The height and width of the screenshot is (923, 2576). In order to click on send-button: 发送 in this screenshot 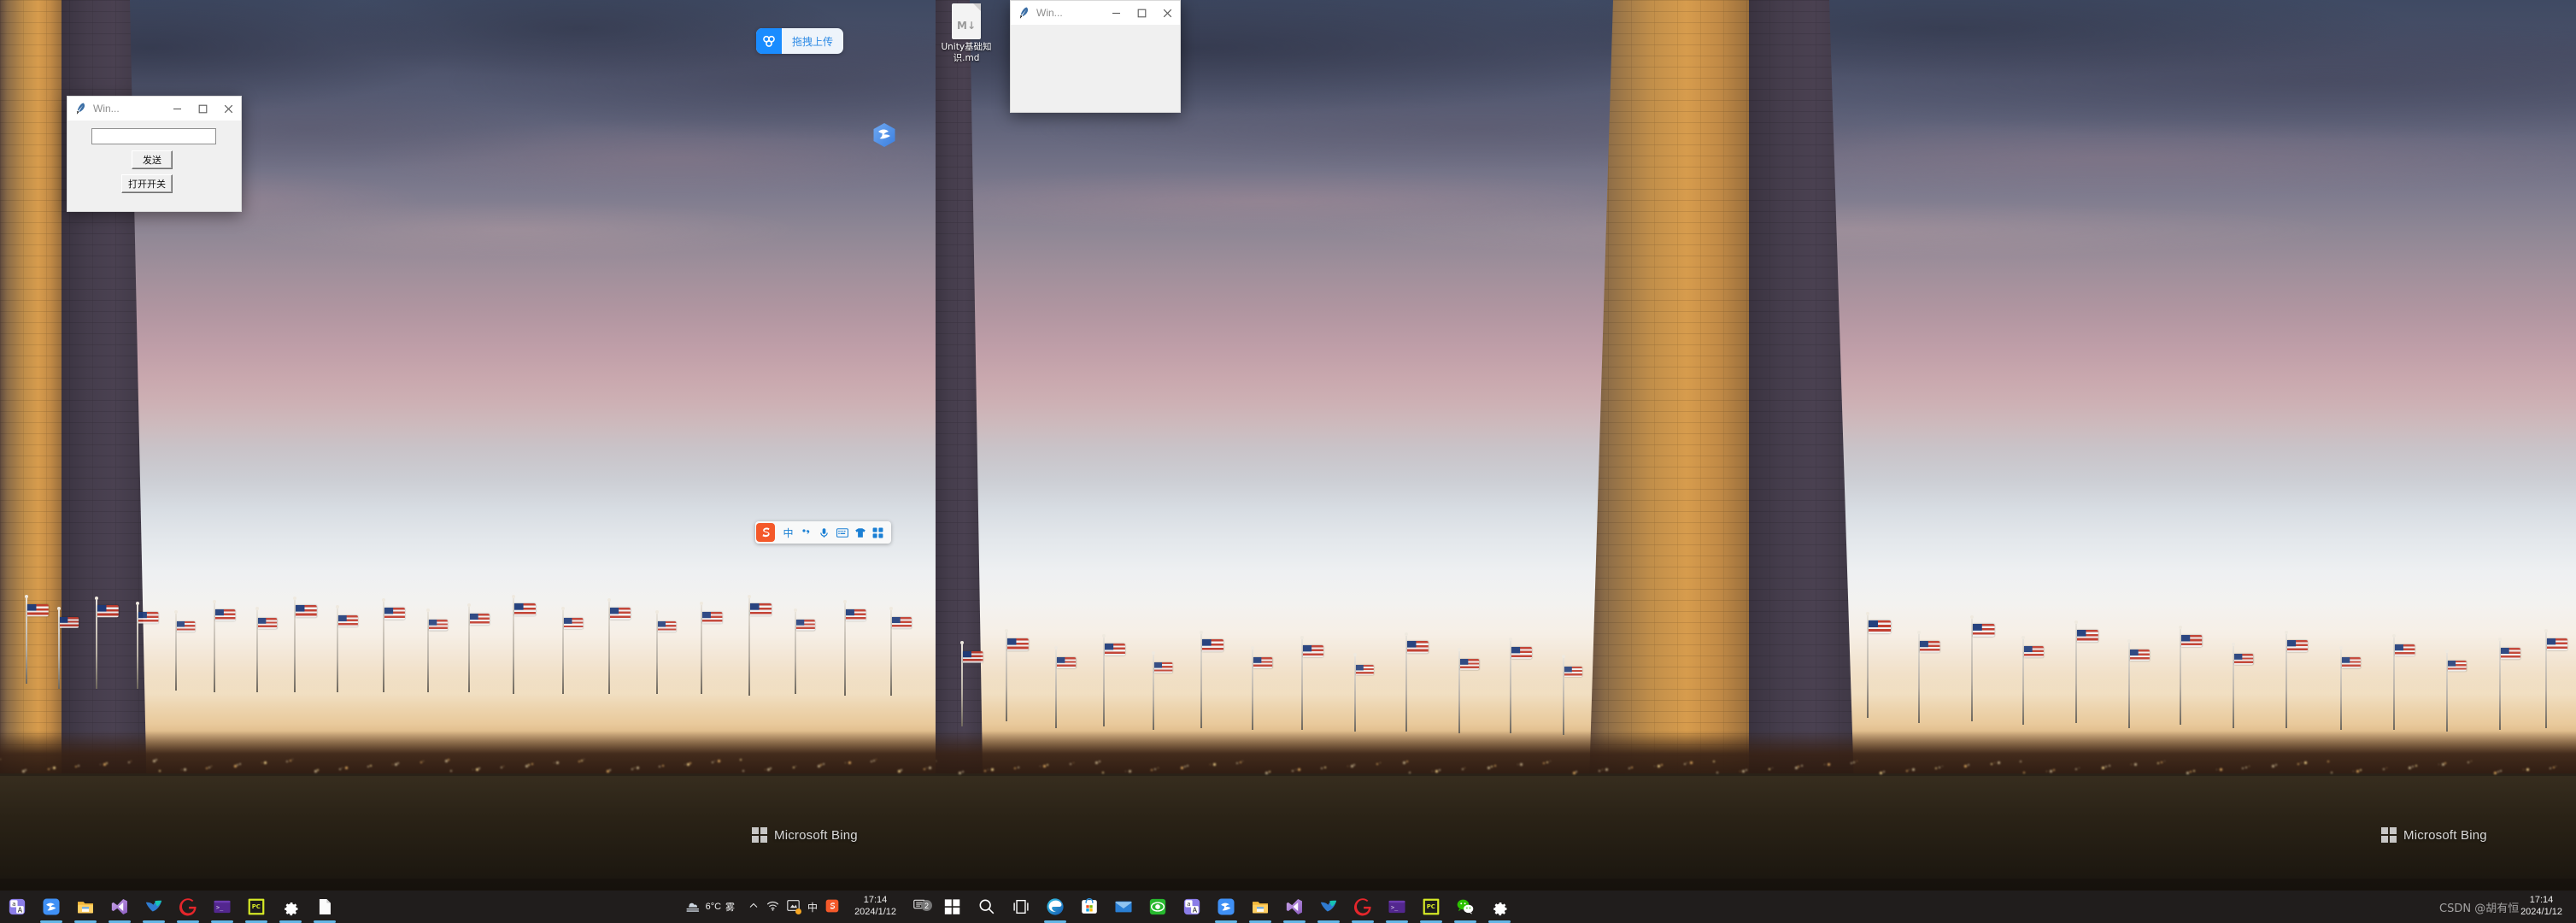, I will do `click(152, 159)`.